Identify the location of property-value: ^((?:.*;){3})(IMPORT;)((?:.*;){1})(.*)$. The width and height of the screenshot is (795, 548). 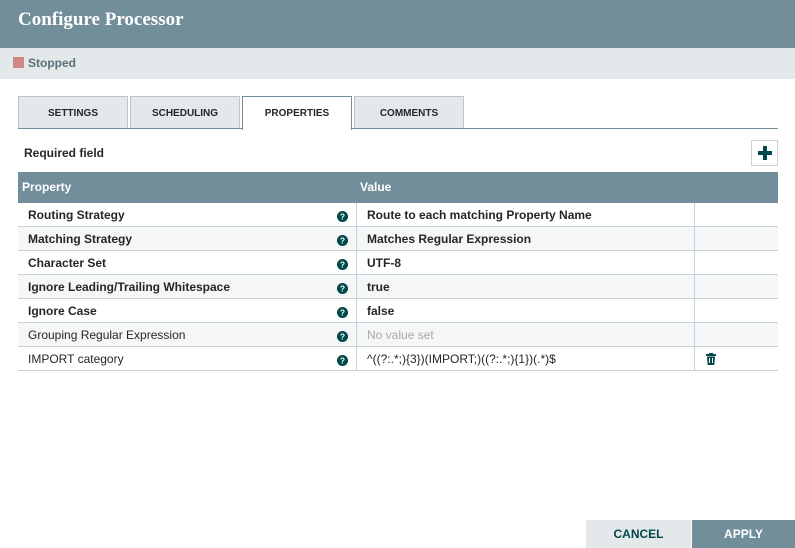
(461, 359).